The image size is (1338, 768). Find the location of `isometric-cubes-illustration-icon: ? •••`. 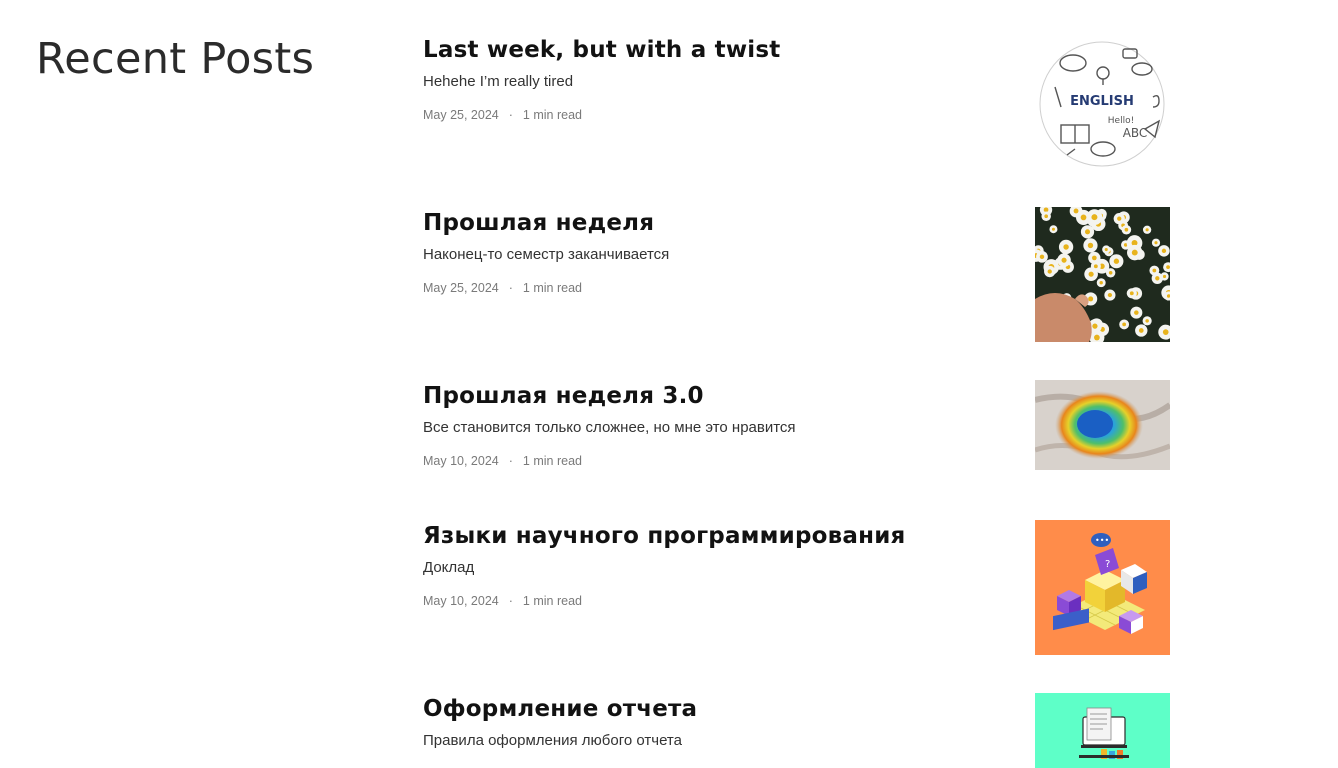

isometric-cubes-illustration-icon: ? ••• is located at coordinates (1102, 587).